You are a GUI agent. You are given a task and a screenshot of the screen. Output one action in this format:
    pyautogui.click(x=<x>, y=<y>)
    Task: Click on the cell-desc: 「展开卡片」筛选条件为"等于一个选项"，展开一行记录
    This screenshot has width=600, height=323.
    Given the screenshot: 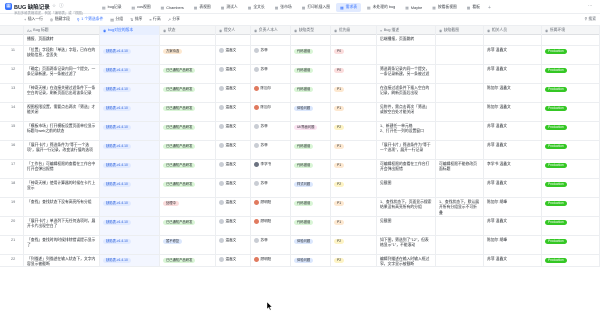 What is the action you would take?
    pyautogui.click(x=406, y=150)
    